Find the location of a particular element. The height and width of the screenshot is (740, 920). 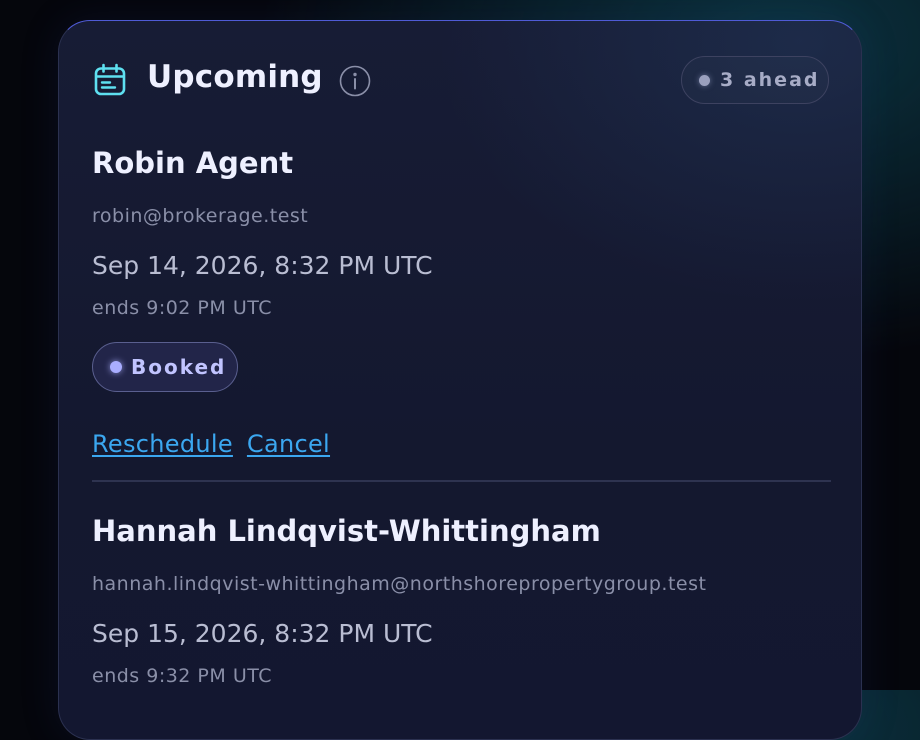

appointment-datetime: Sep 14, 2026, 8:32 PM UTC is located at coordinates (262, 265).